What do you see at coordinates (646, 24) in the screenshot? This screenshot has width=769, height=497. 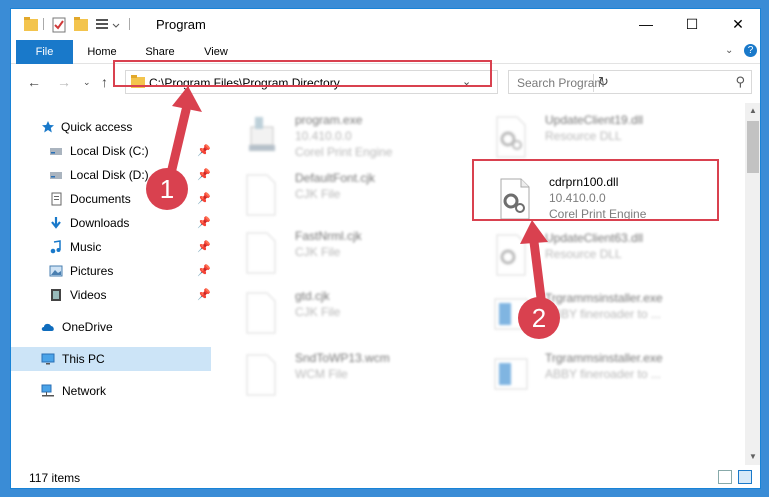 I see `minimize-button: —` at bounding box center [646, 24].